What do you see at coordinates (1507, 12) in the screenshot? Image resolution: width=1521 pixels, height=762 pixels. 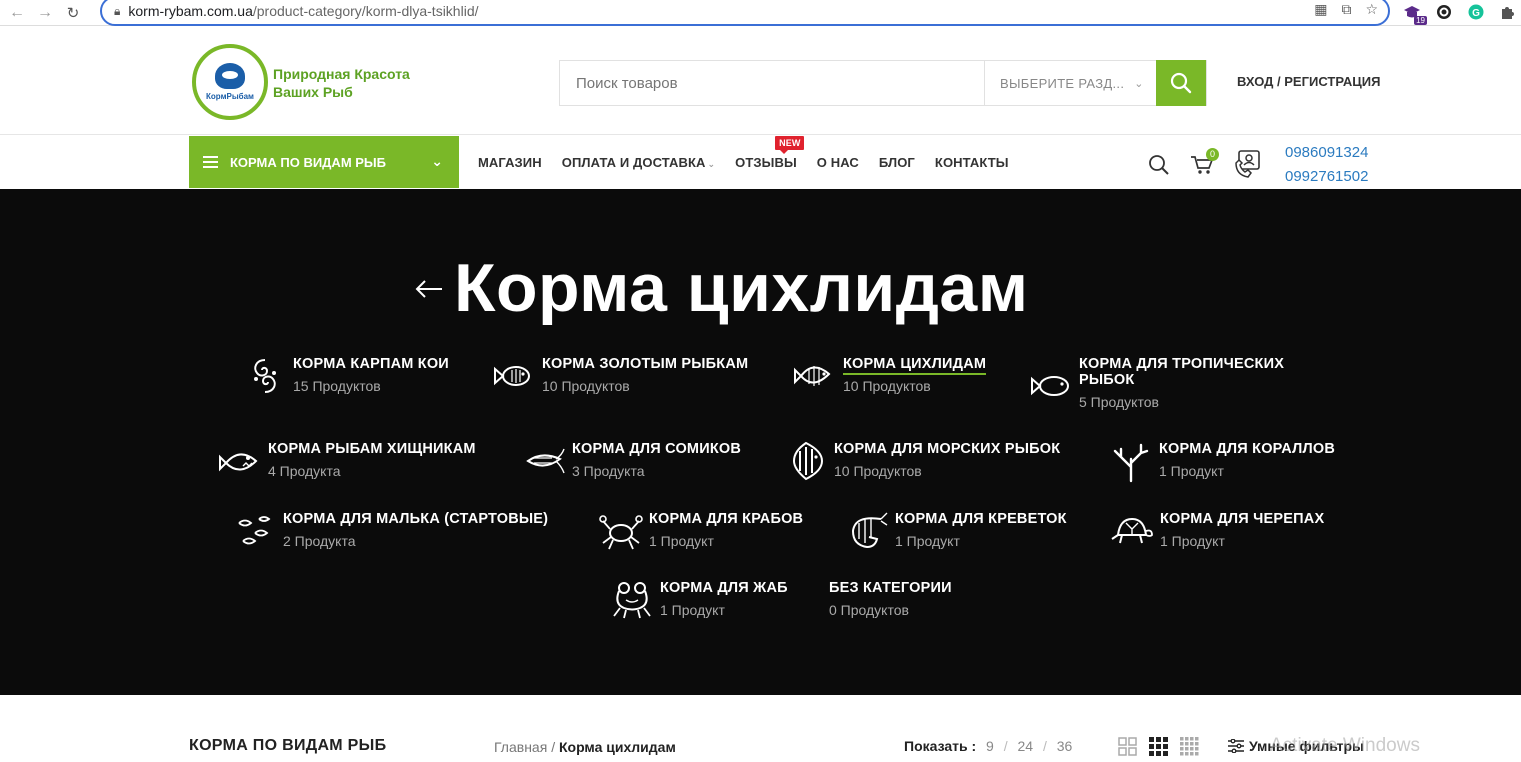 I see `extensions-puzzle-icon` at bounding box center [1507, 12].